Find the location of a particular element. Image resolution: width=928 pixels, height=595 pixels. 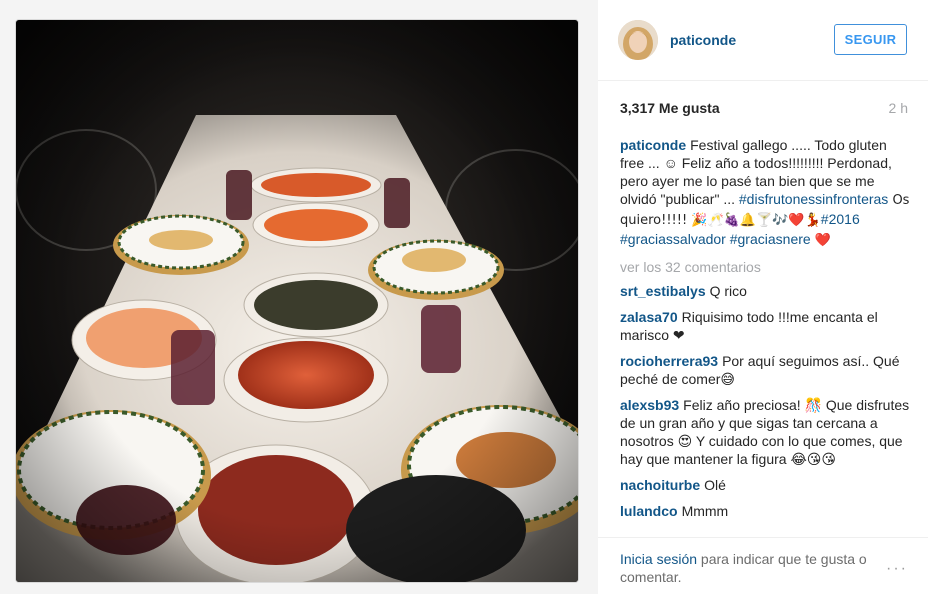

list-item: srt_estibalys Q rico is located at coordinates (765, 291).